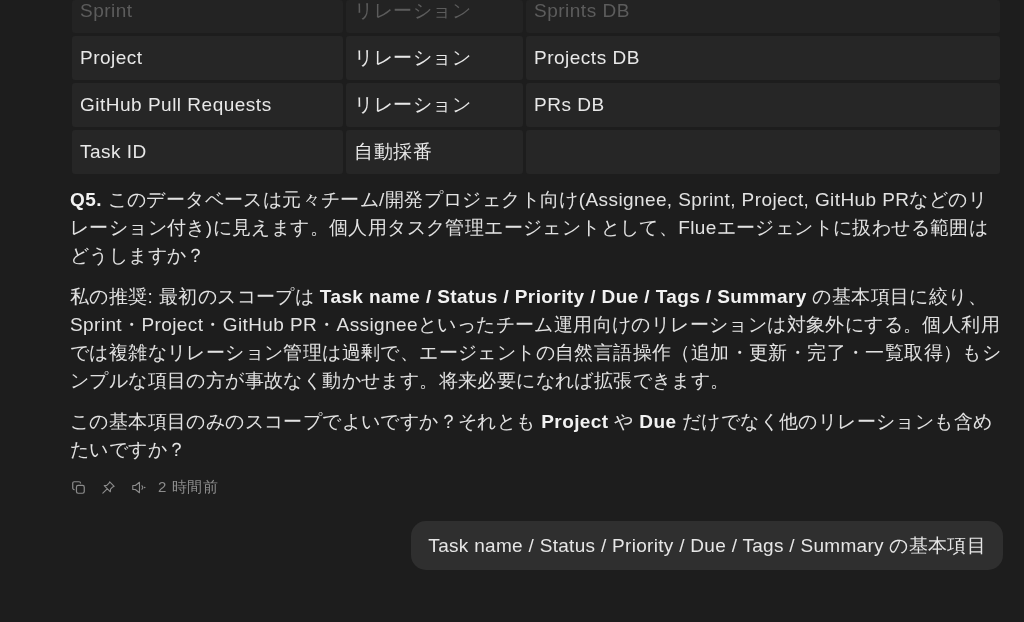  I want to click on read-aloud-button, so click(139, 487).